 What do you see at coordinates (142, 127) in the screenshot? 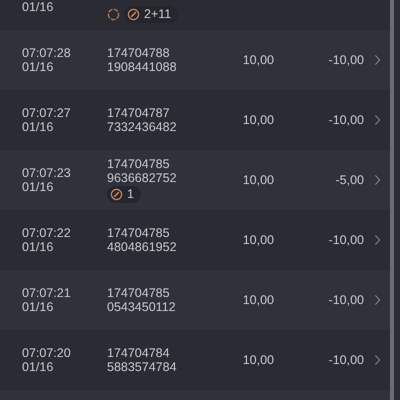
I see `serial-number: 7332436482` at bounding box center [142, 127].